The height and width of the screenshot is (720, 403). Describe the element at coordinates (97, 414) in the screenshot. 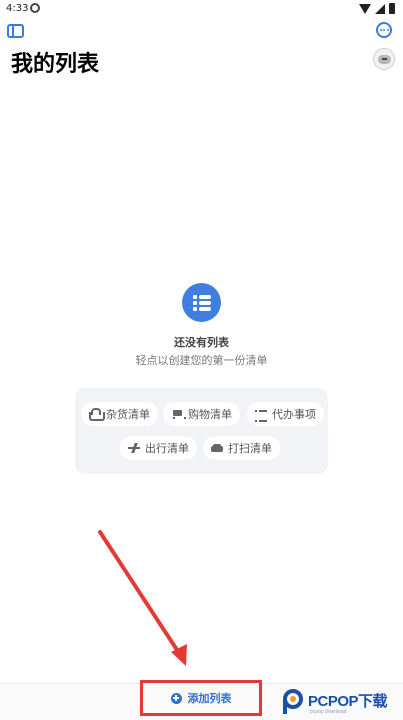

I see `basket-icon` at that location.